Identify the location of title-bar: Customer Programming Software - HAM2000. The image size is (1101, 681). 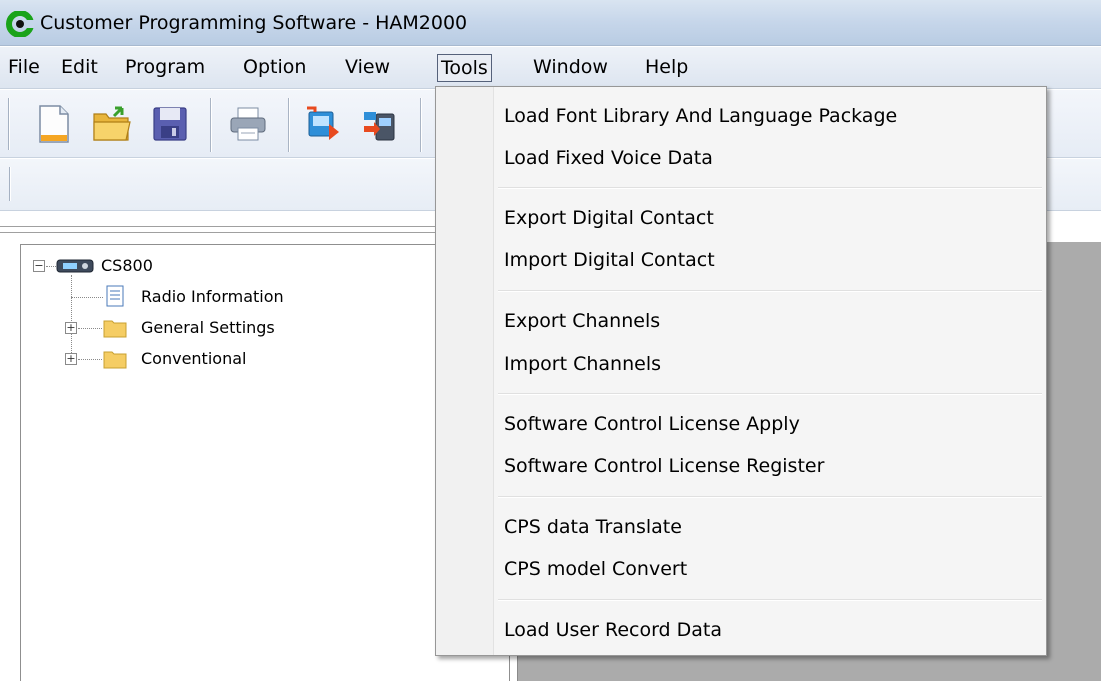
(550, 23).